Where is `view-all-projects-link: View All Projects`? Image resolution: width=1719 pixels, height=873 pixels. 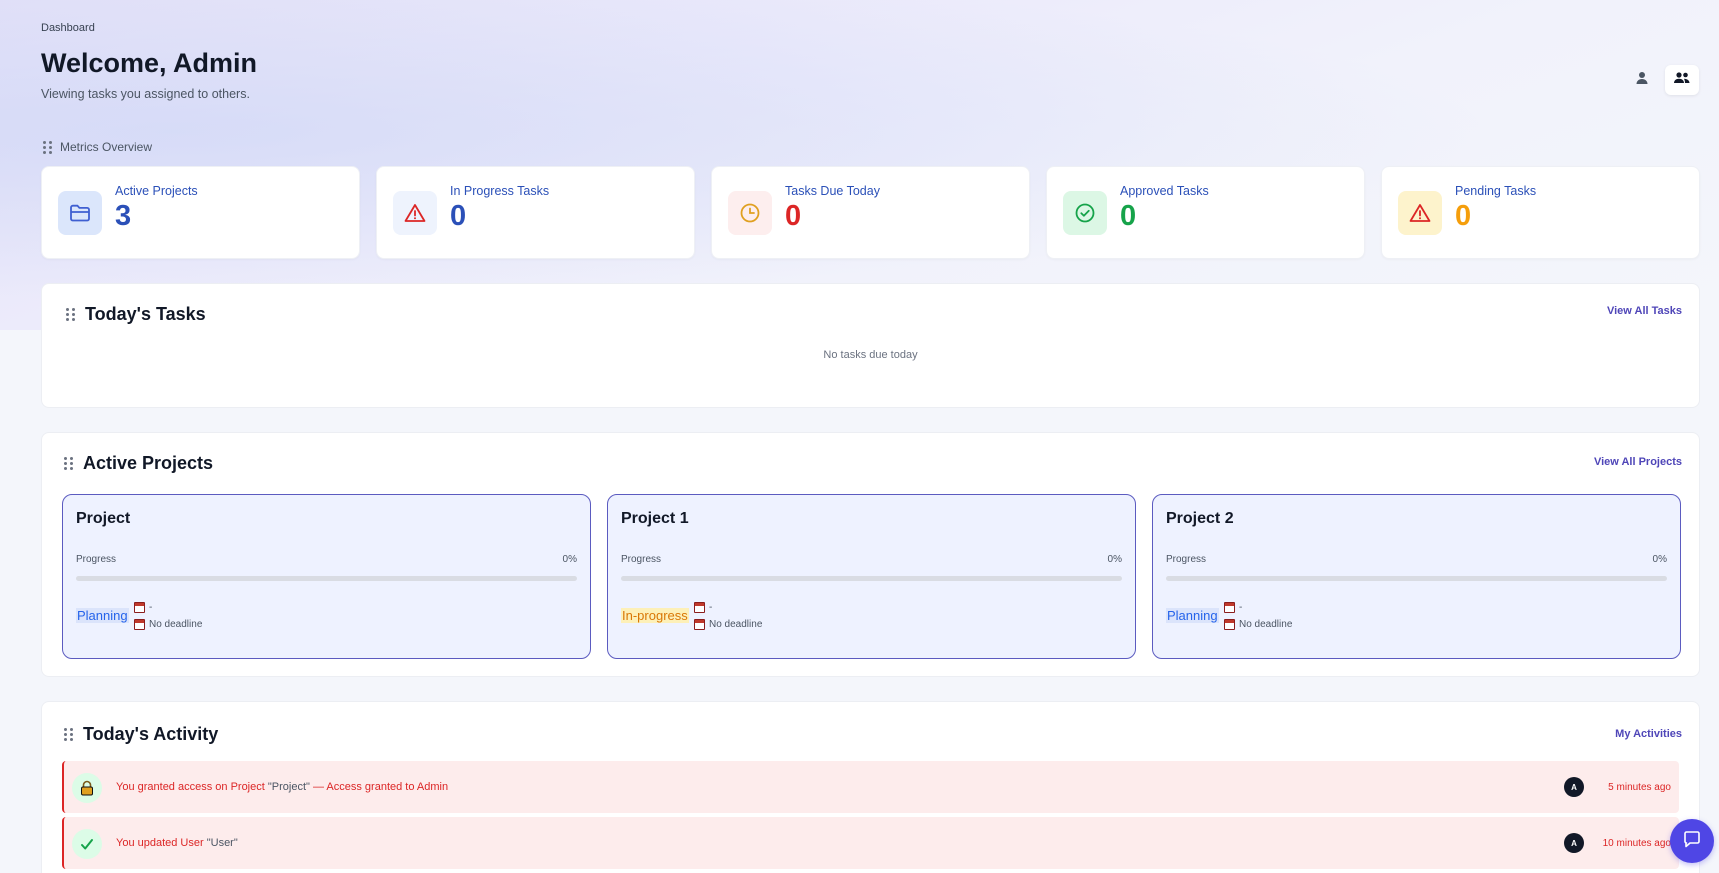
view-all-projects-link: View All Projects is located at coordinates (1638, 462).